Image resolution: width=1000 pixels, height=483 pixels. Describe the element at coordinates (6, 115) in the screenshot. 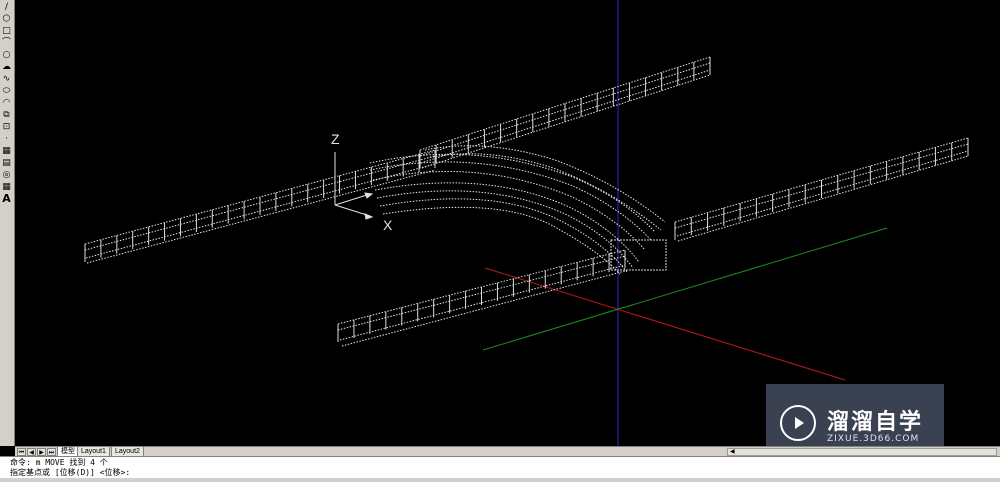

I see `insert-block-tool: ⧉` at that location.